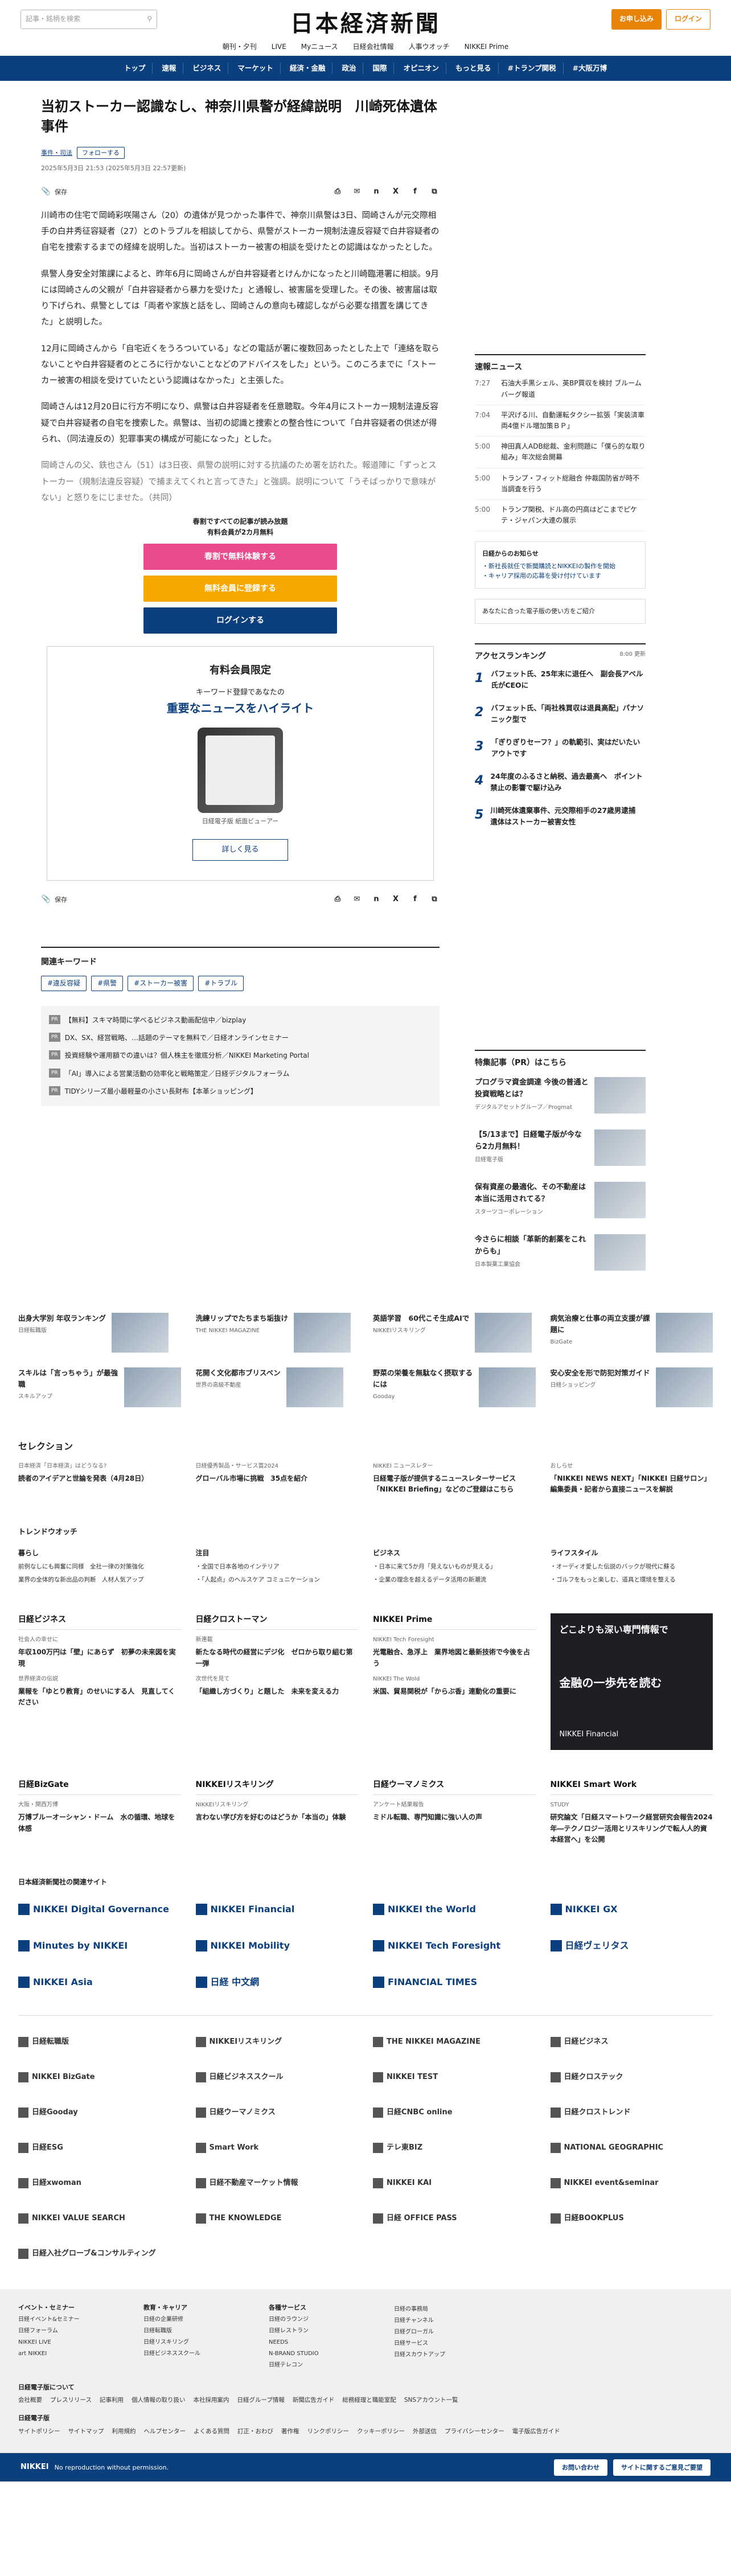  What do you see at coordinates (279, 47) in the screenshot?
I see `sub-nav-item: LIVE` at bounding box center [279, 47].